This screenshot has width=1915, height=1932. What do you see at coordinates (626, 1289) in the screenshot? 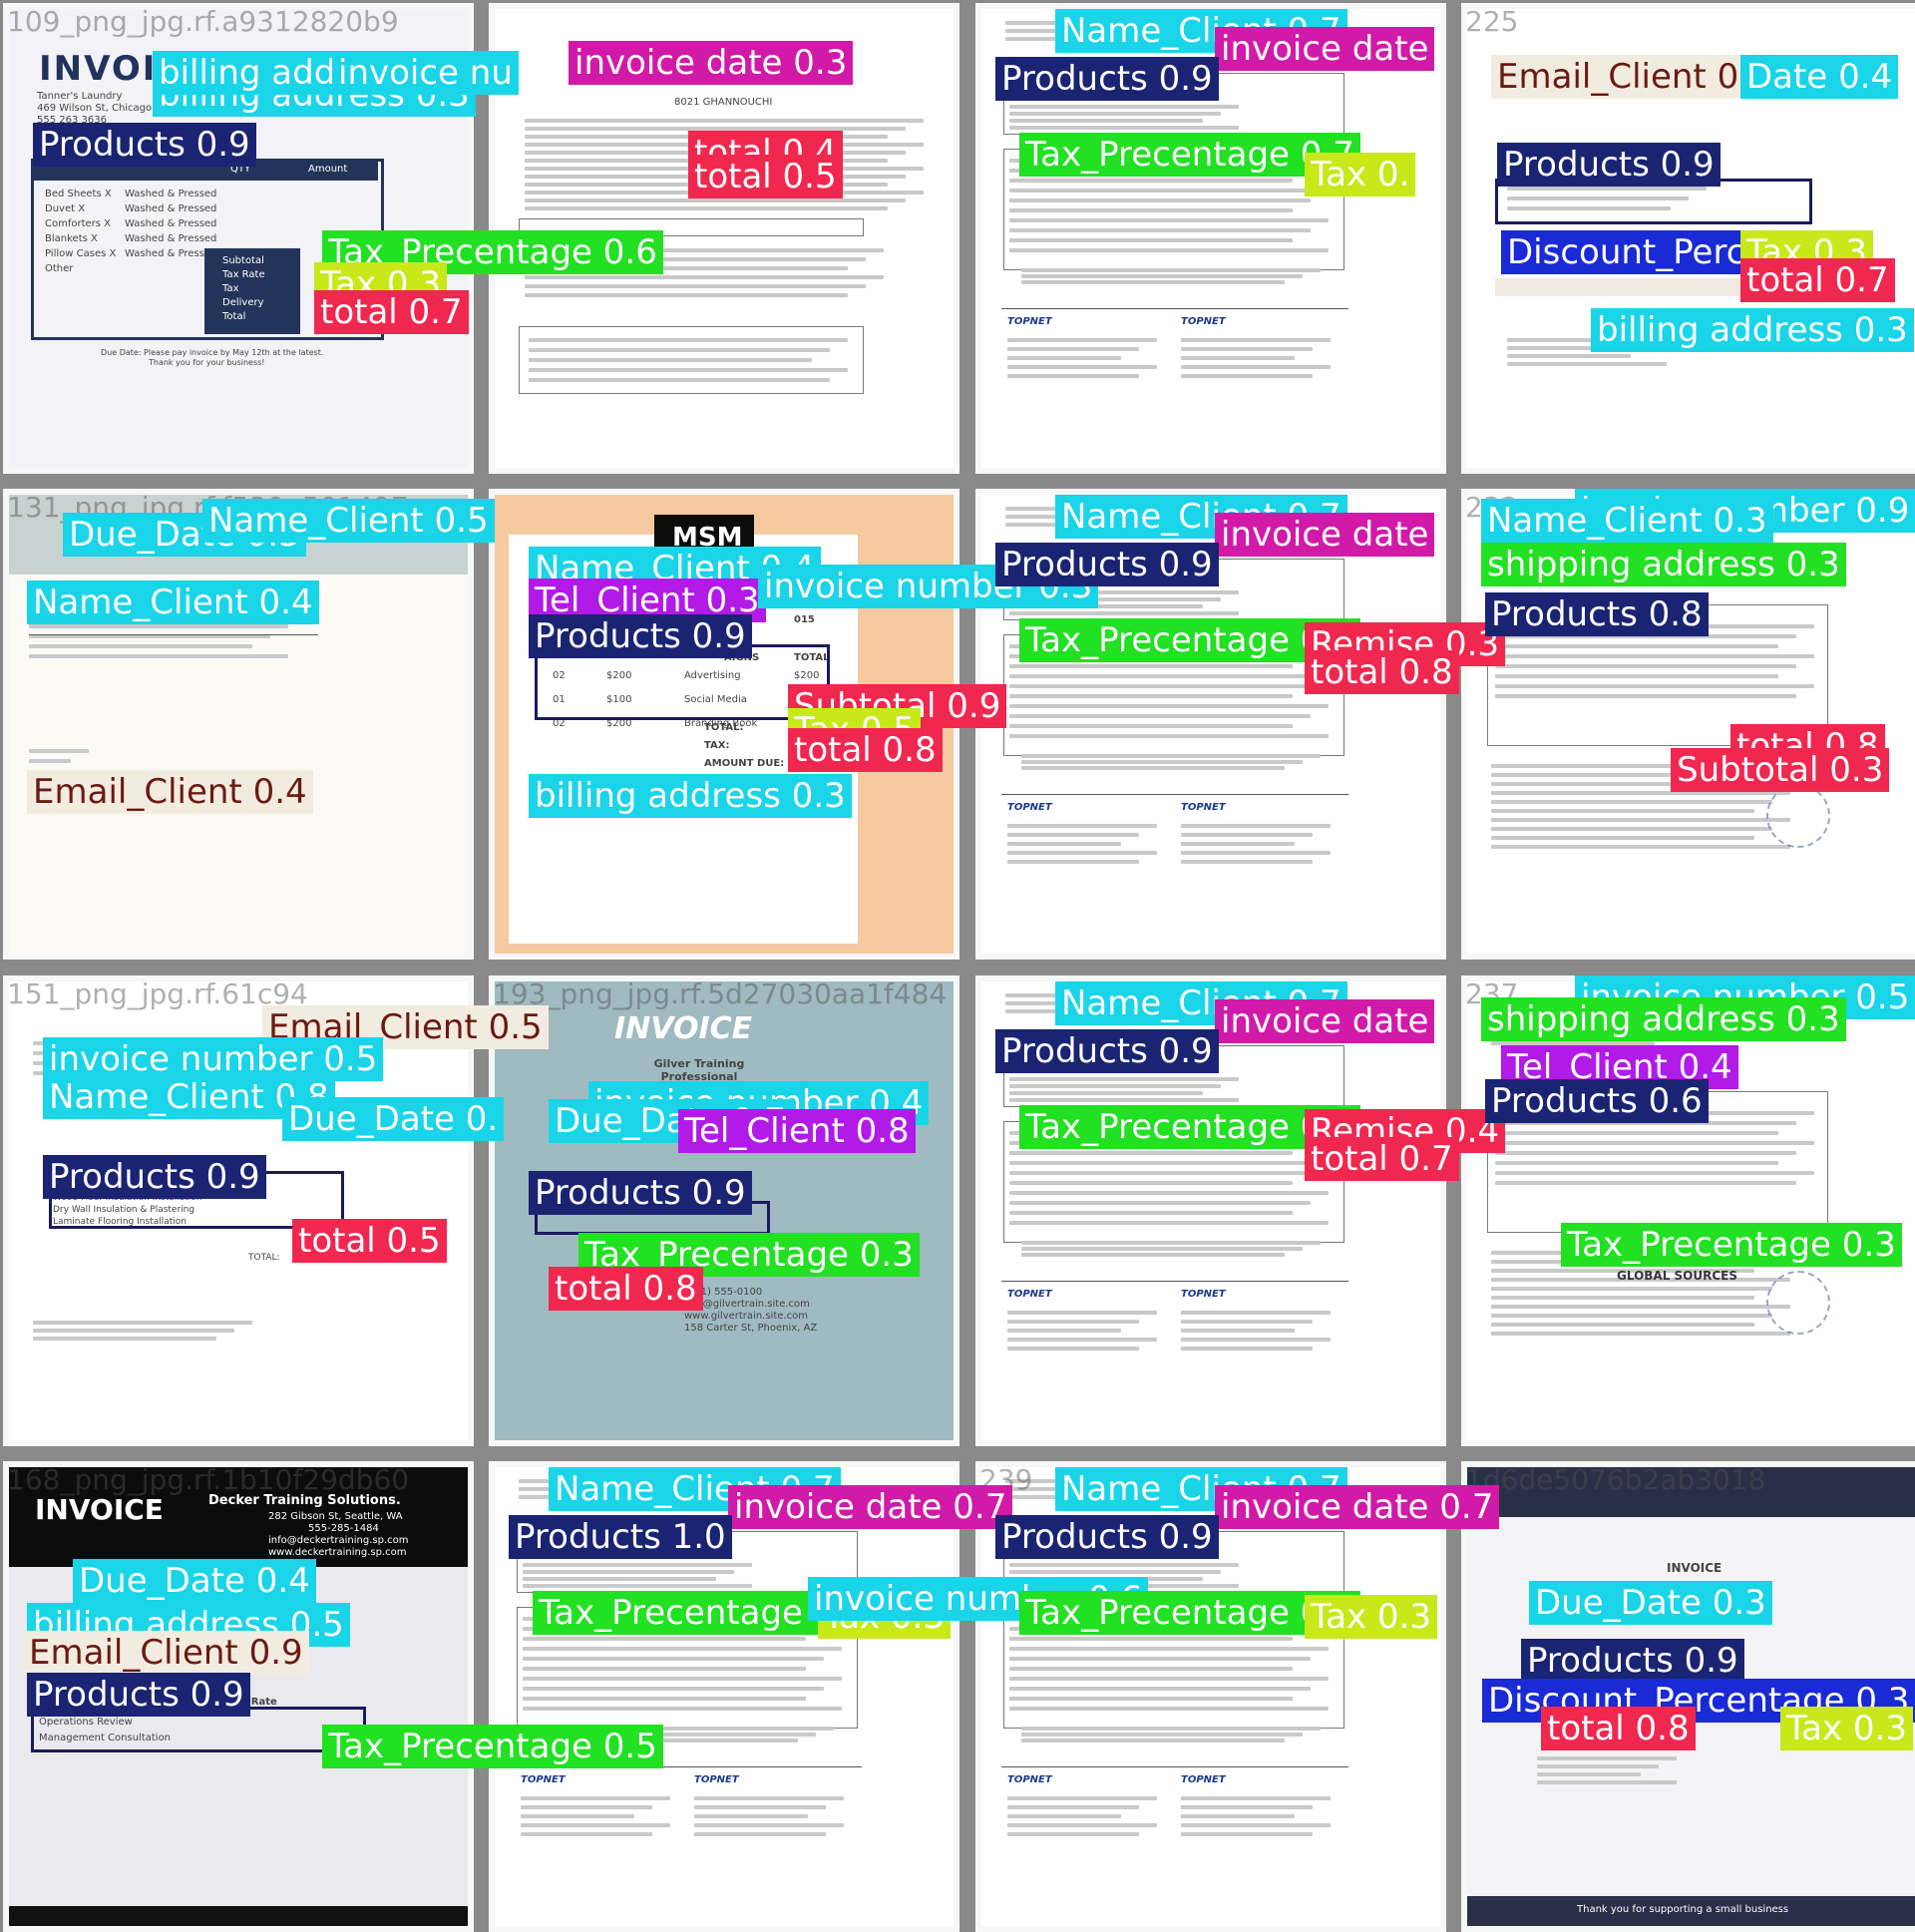
I see `detection-label: total 0.8` at bounding box center [626, 1289].